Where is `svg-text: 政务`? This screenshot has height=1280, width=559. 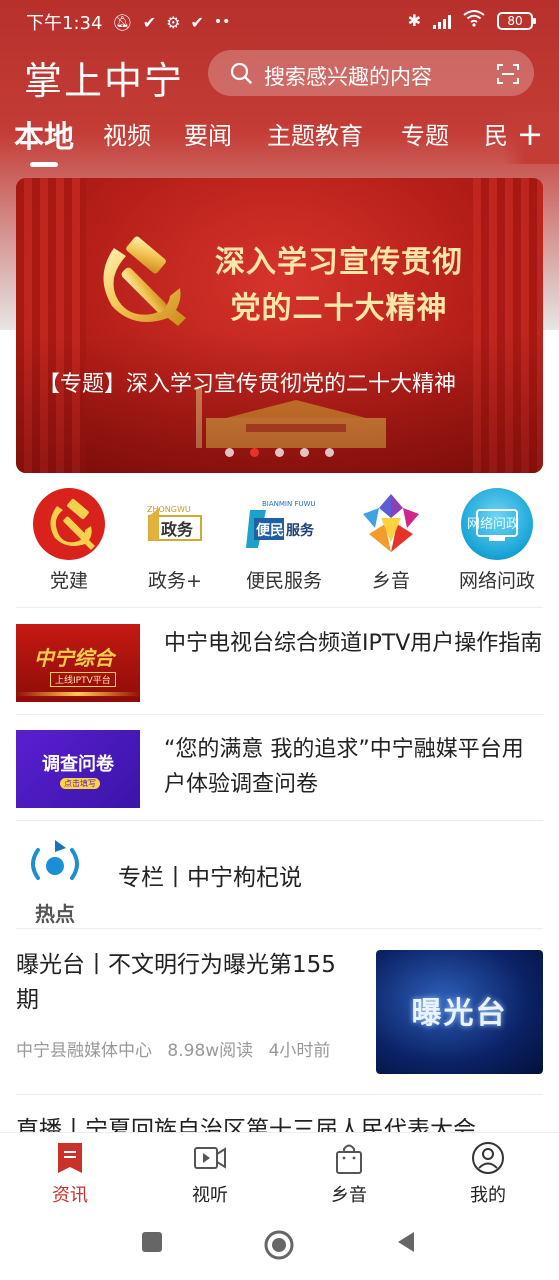 svg-text: 政务 is located at coordinates (177, 529).